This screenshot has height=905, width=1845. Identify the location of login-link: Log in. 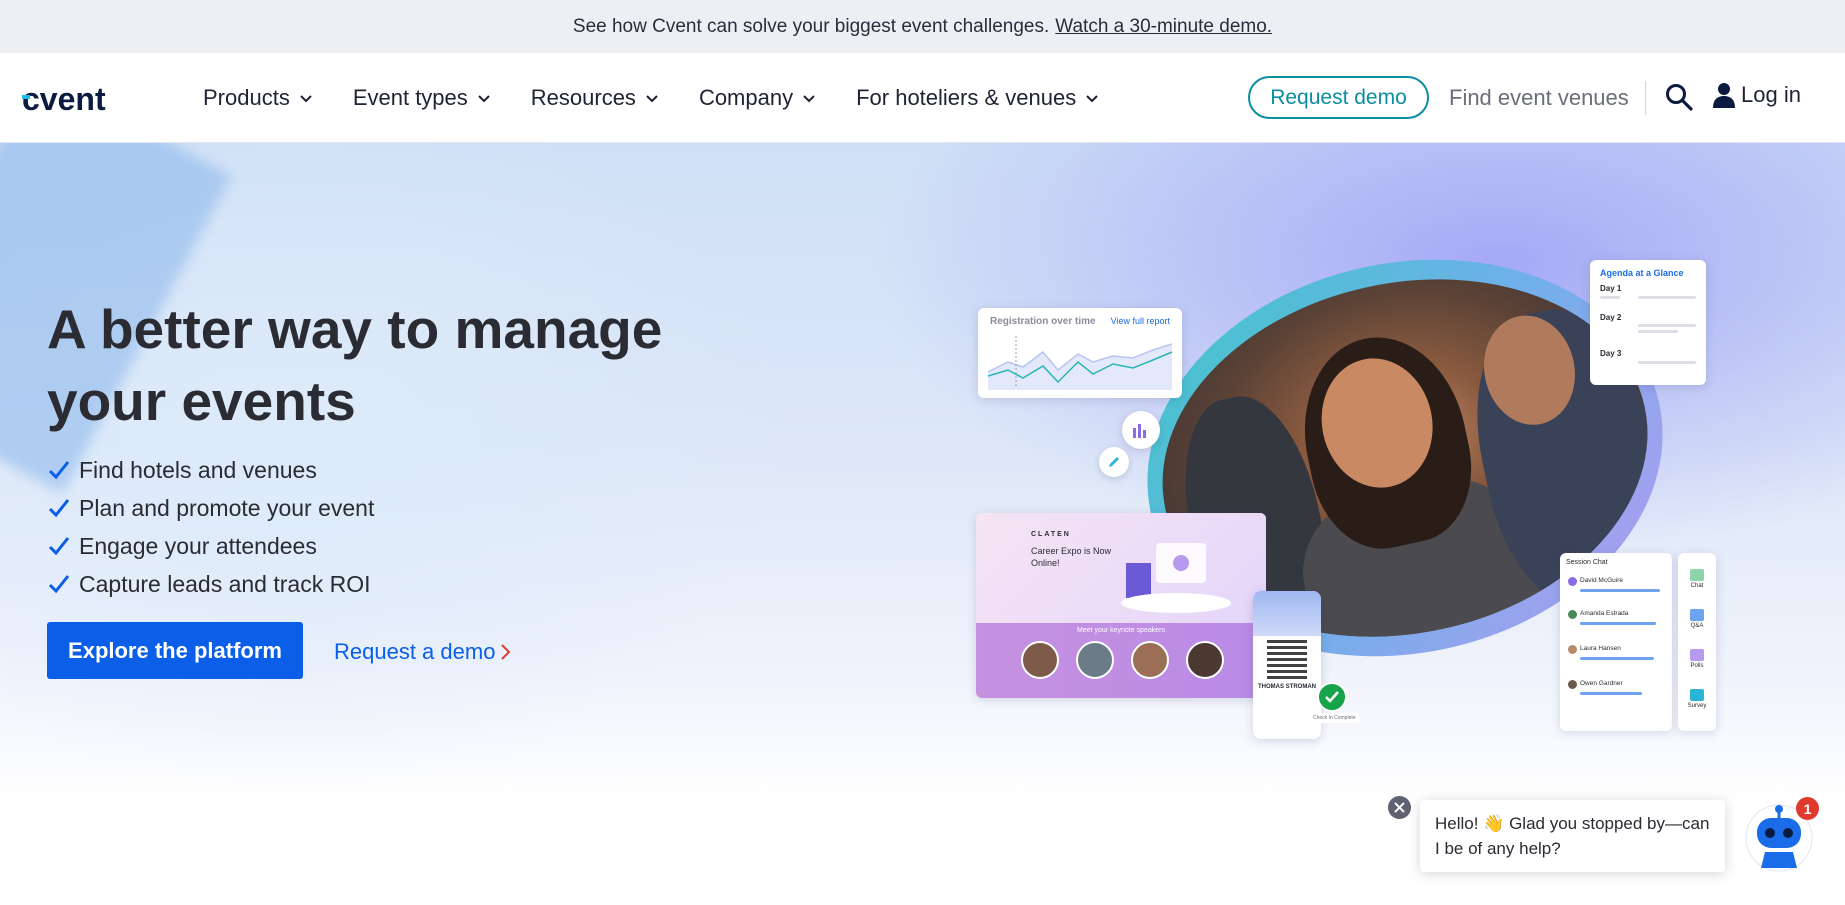
(1757, 95).